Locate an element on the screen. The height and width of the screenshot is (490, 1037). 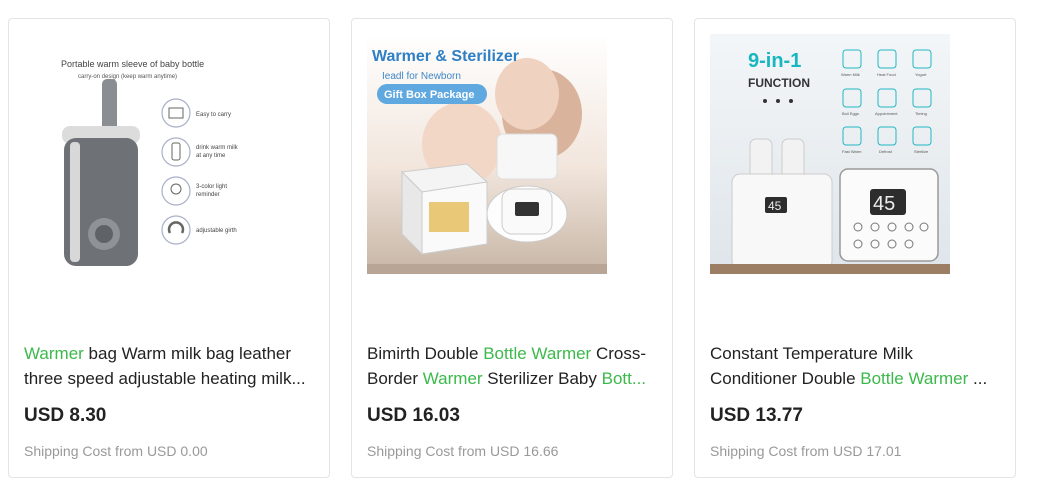
svg-text: 45 is located at coordinates (775, 206).